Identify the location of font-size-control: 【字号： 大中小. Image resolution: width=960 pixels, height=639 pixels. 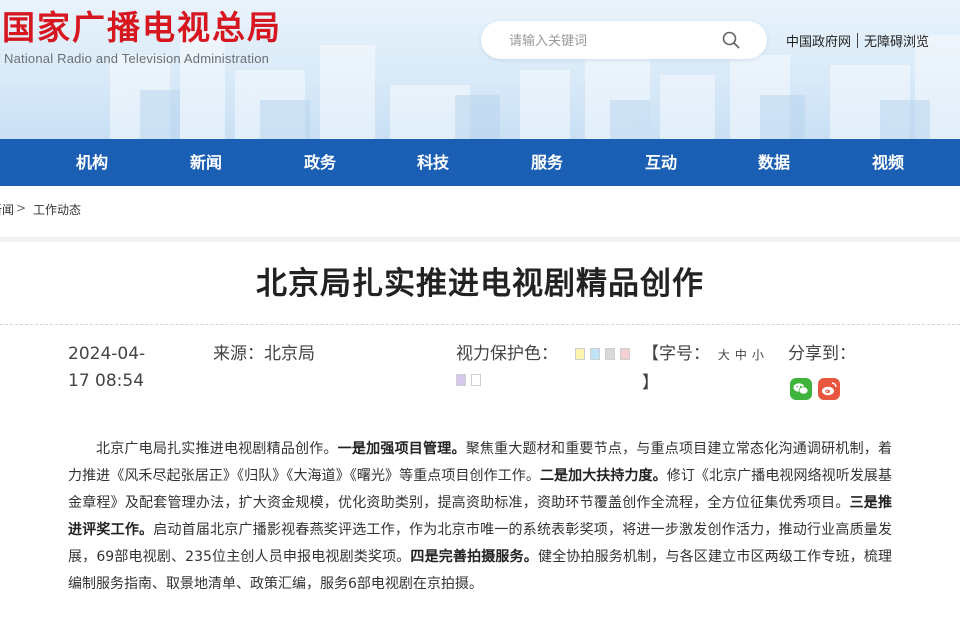
(705, 355).